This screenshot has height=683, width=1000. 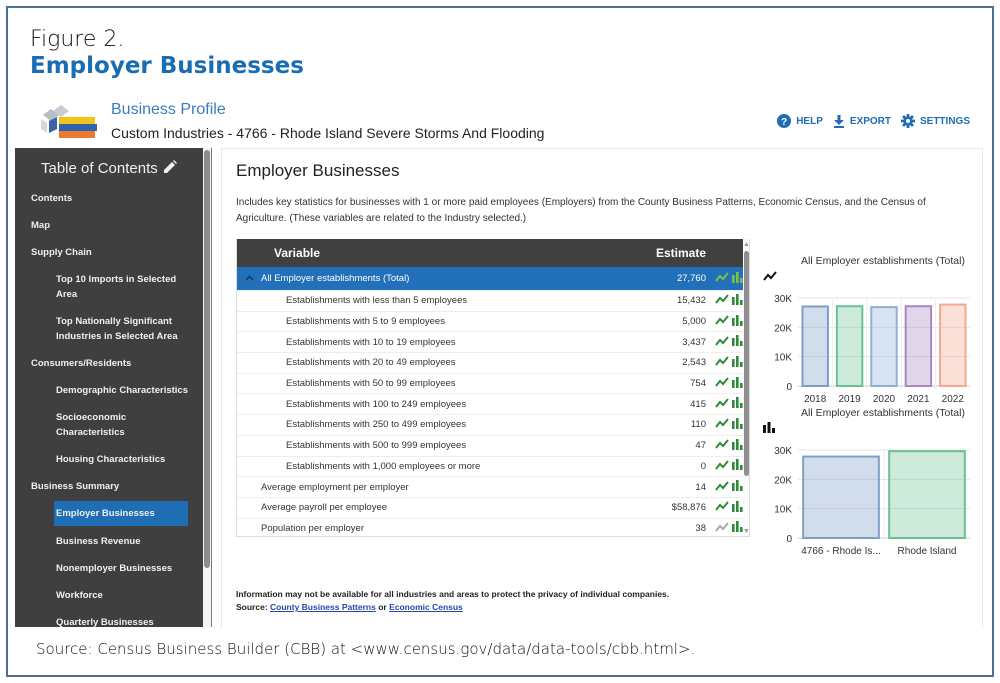 I want to click on economic-census-link: Economic Census, so click(x=426, y=607).